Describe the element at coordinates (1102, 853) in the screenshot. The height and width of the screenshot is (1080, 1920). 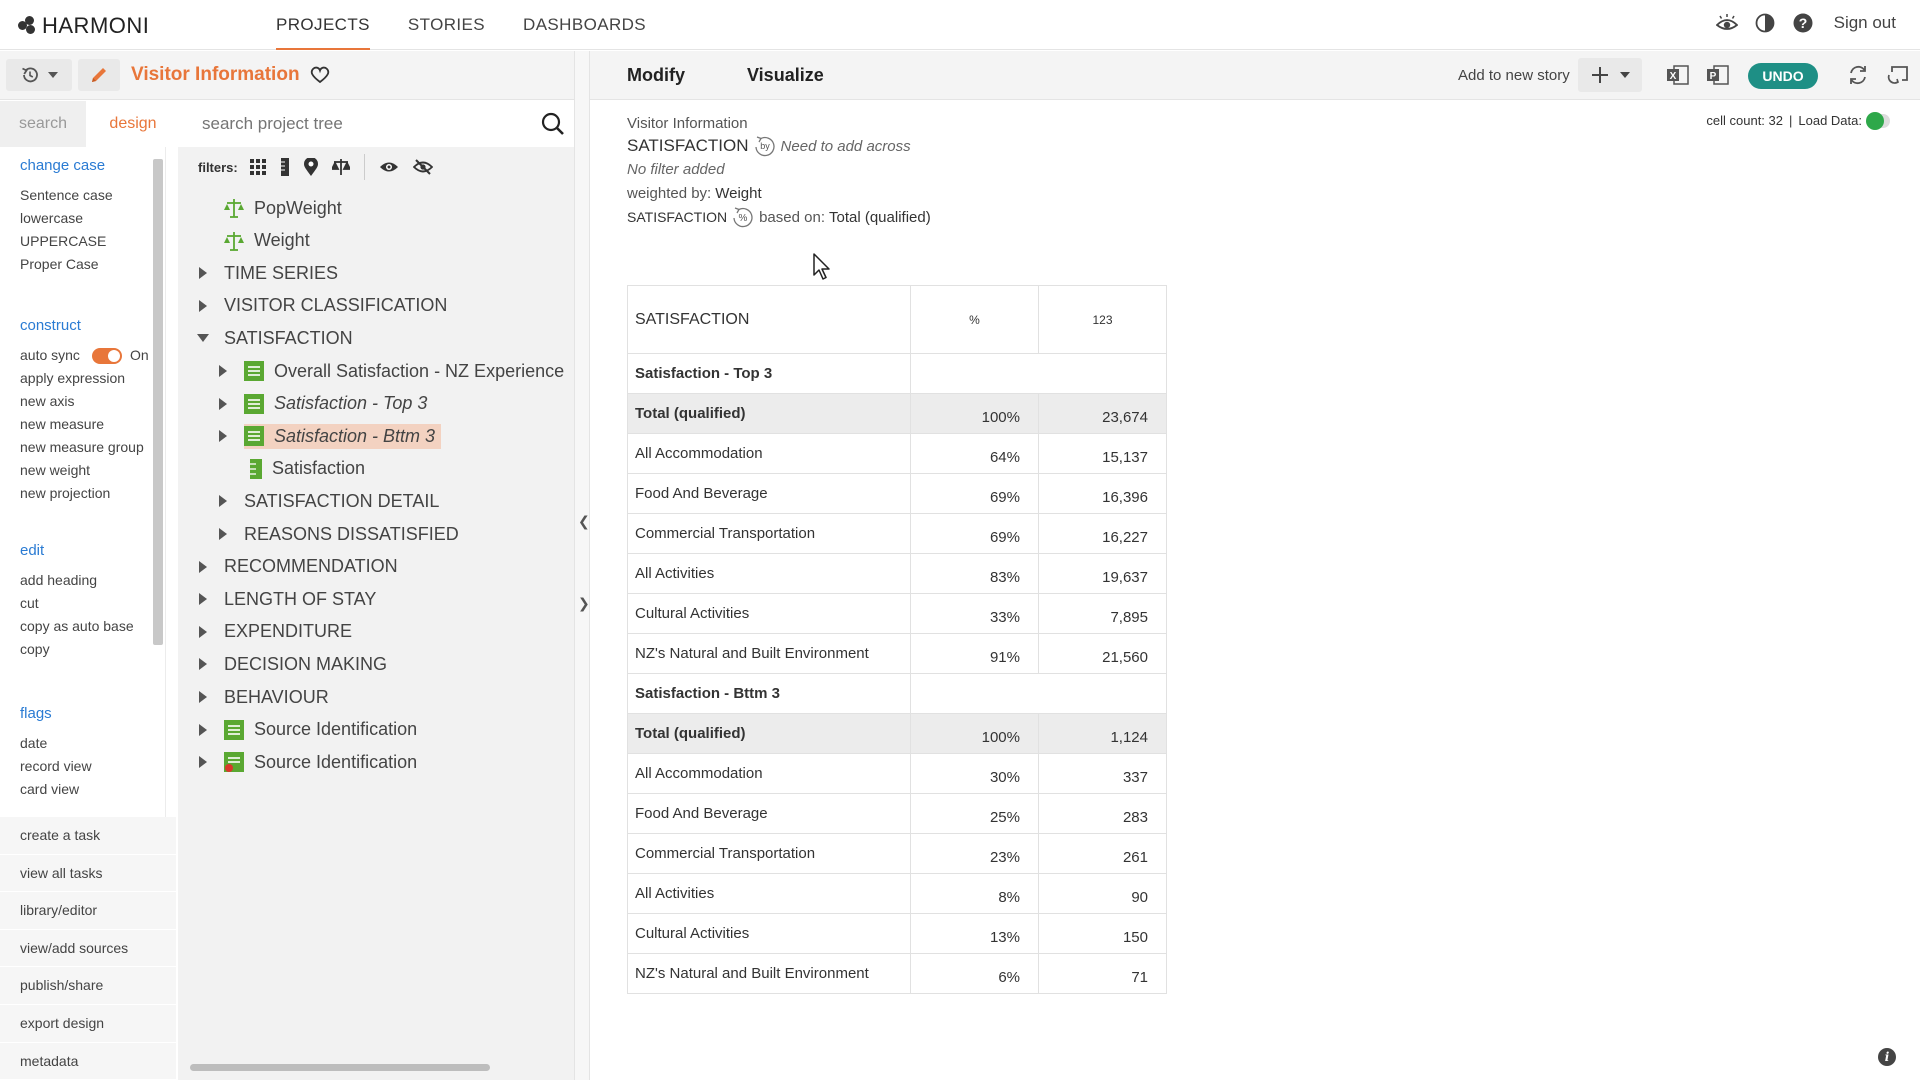
I see `cell-count: 261` at that location.